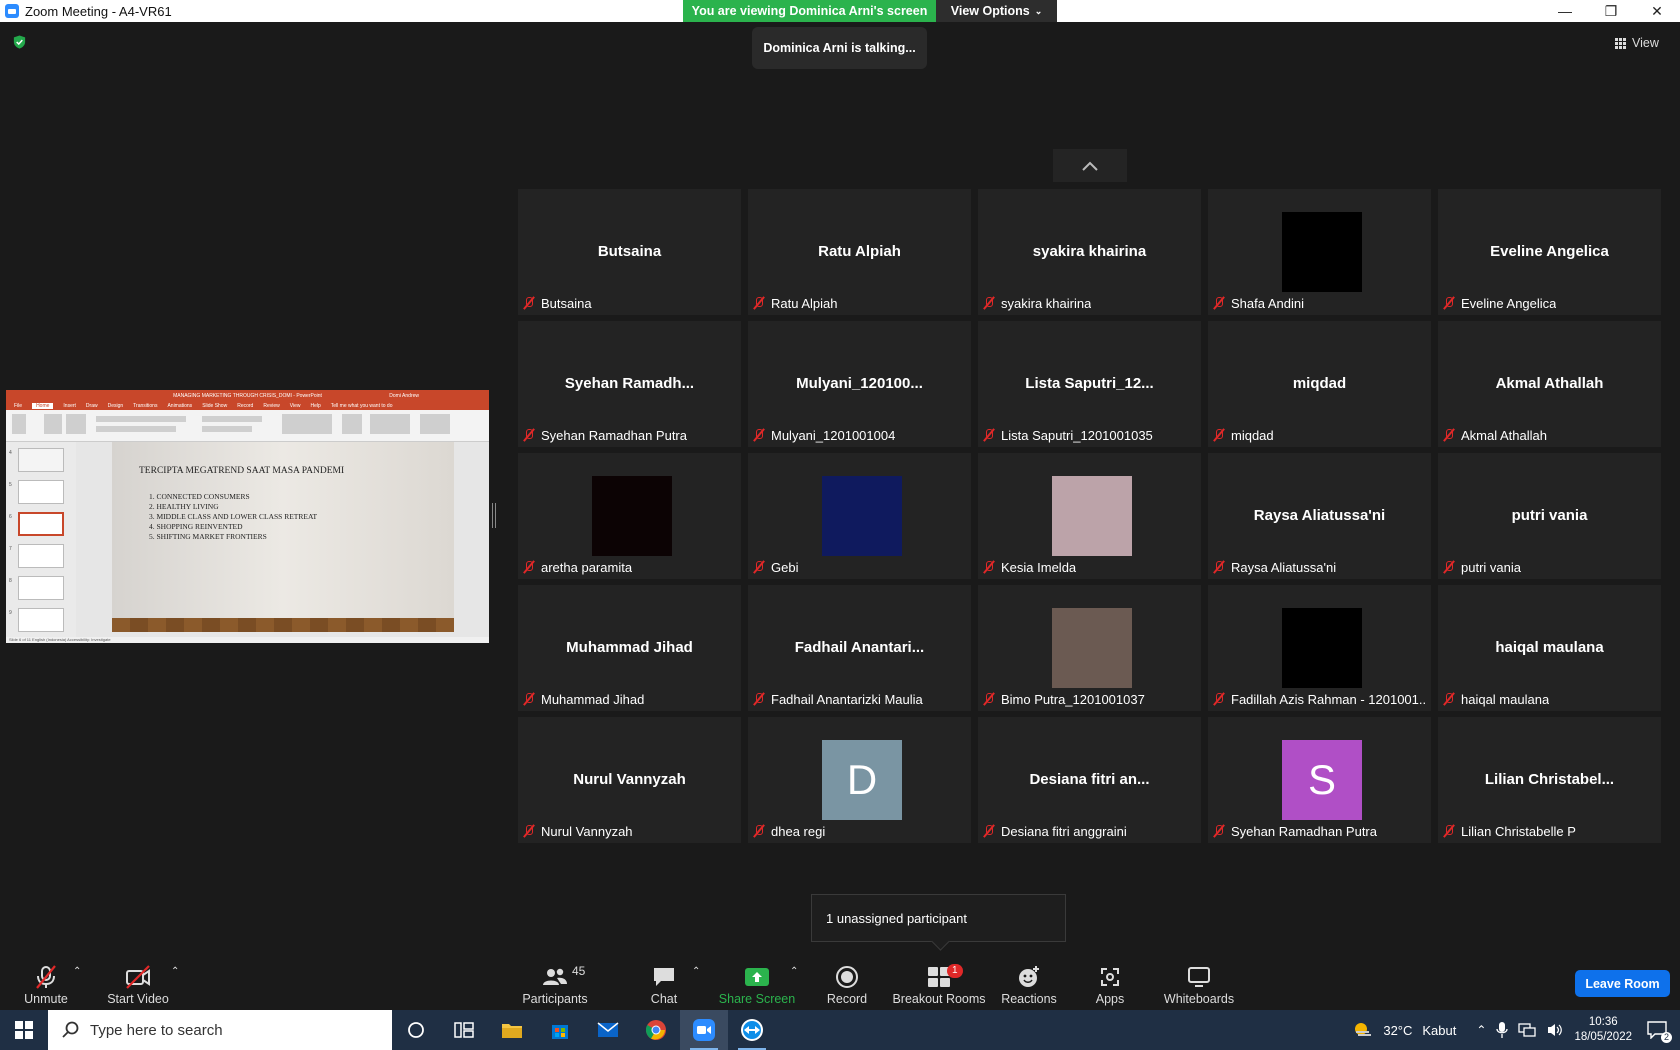 This screenshot has width=1680, height=1050. I want to click on leave-room-button: Leave Room, so click(1622, 983).